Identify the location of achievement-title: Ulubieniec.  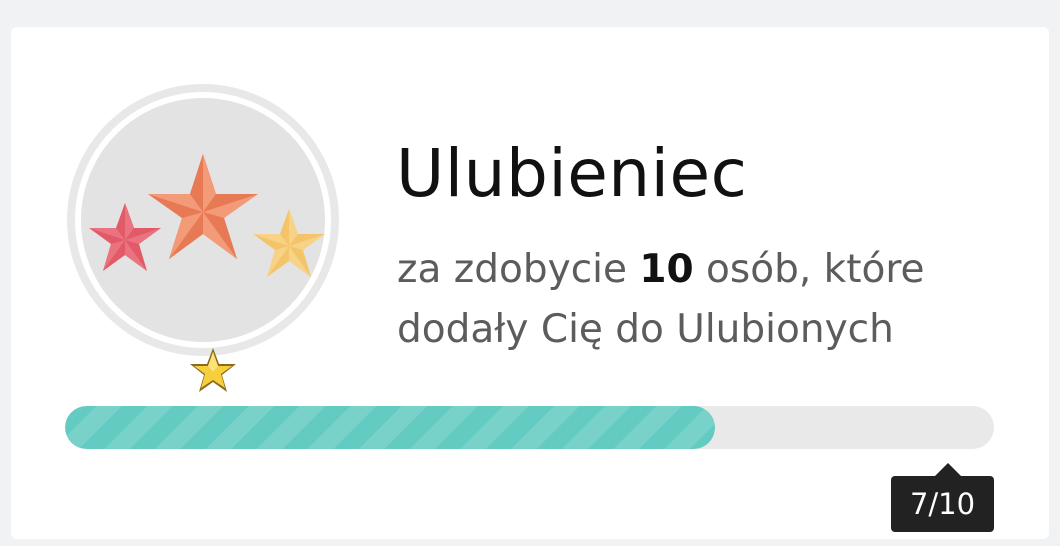
(572, 173).